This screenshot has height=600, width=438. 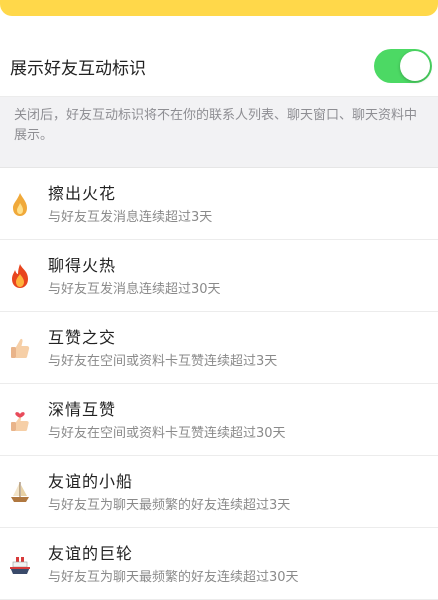 I want to click on item-title: 聊得火热, so click(x=82, y=265).